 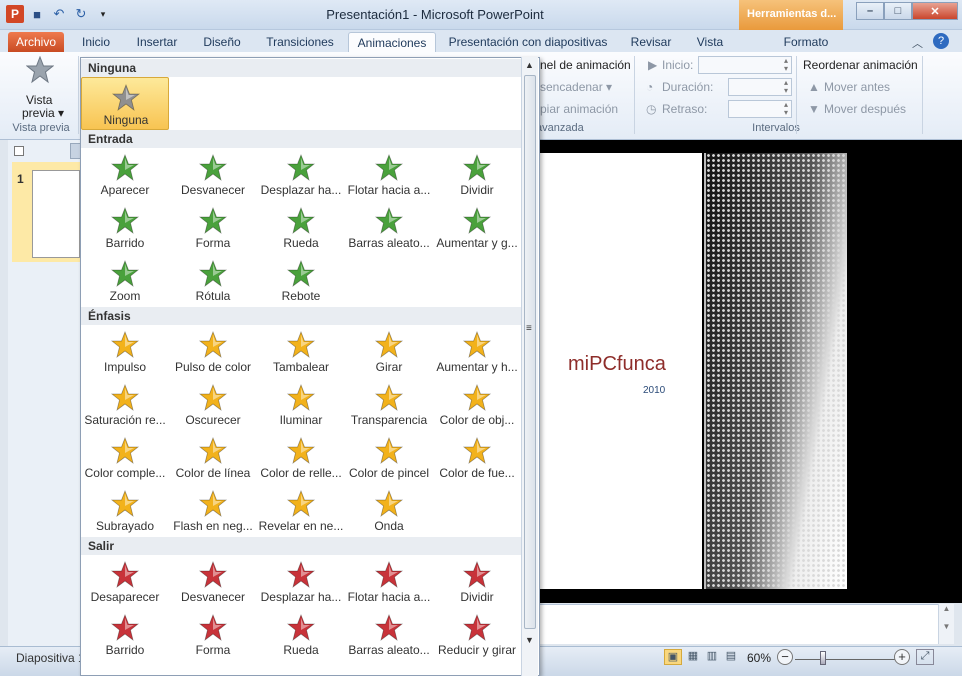 I want to click on effect-aparecer: Aparecer, so click(x=125, y=174).